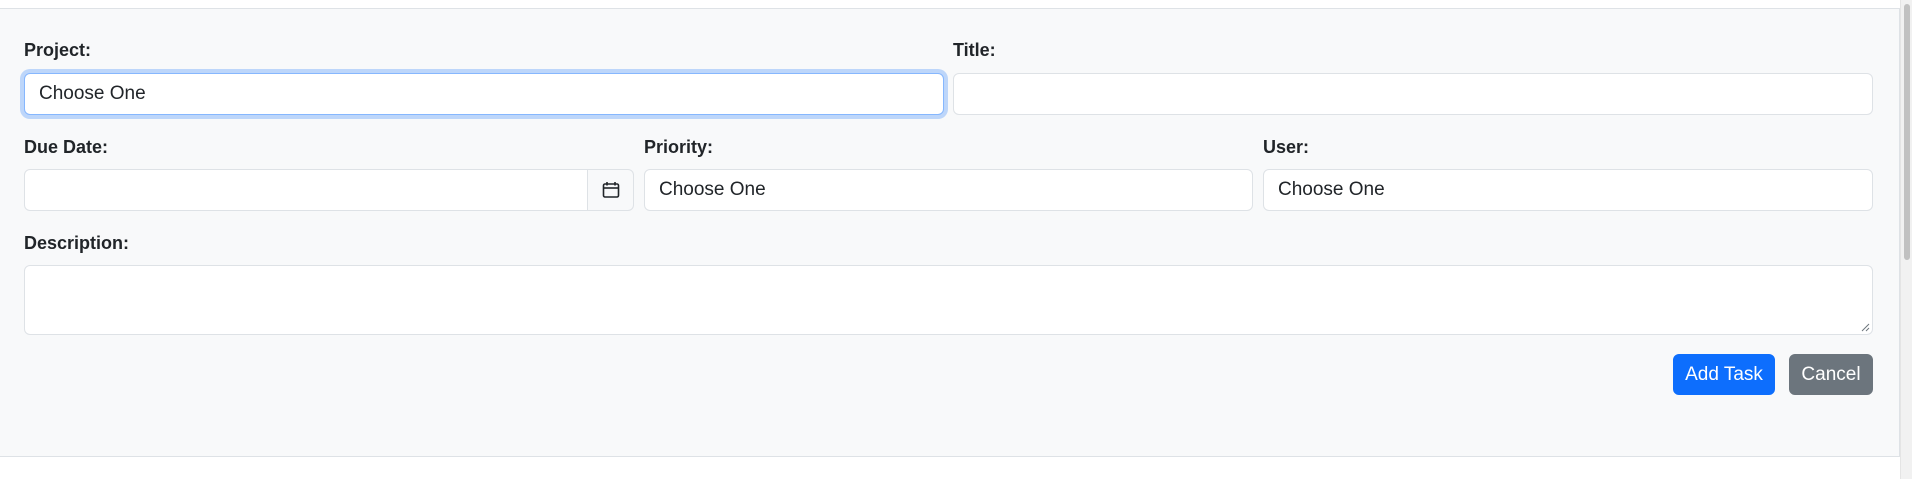 The width and height of the screenshot is (1912, 479). Describe the element at coordinates (306, 190) in the screenshot. I see `due-date-input` at that location.